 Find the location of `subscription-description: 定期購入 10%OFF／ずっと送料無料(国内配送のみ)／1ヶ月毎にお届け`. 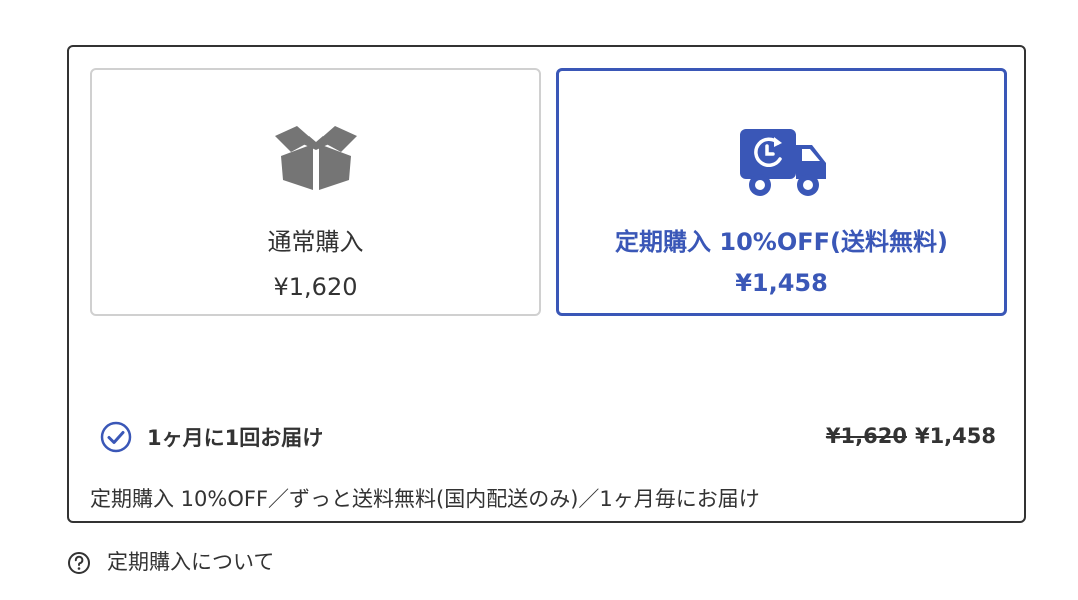

subscription-description: 定期購入 10%OFF／ずっと送料無料(国内配送のみ)／1ヶ月毎にお届け is located at coordinates (425, 499).